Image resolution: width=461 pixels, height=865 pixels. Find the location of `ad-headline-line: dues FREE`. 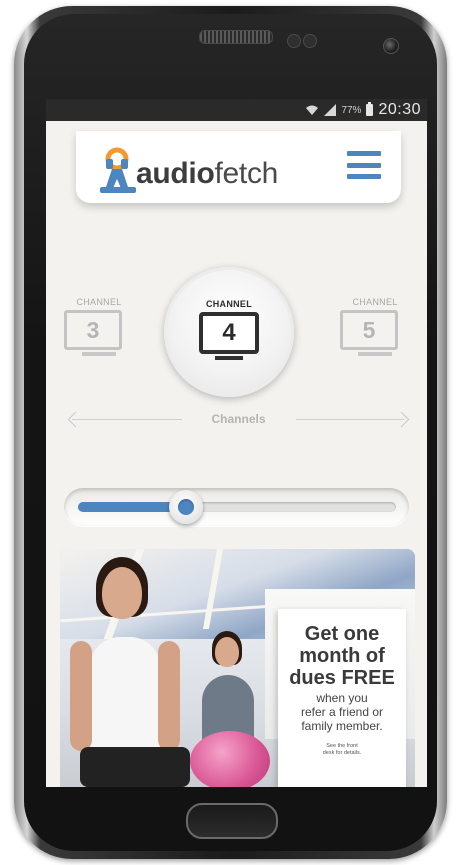

ad-headline-line: dues FREE is located at coordinates (342, 678).